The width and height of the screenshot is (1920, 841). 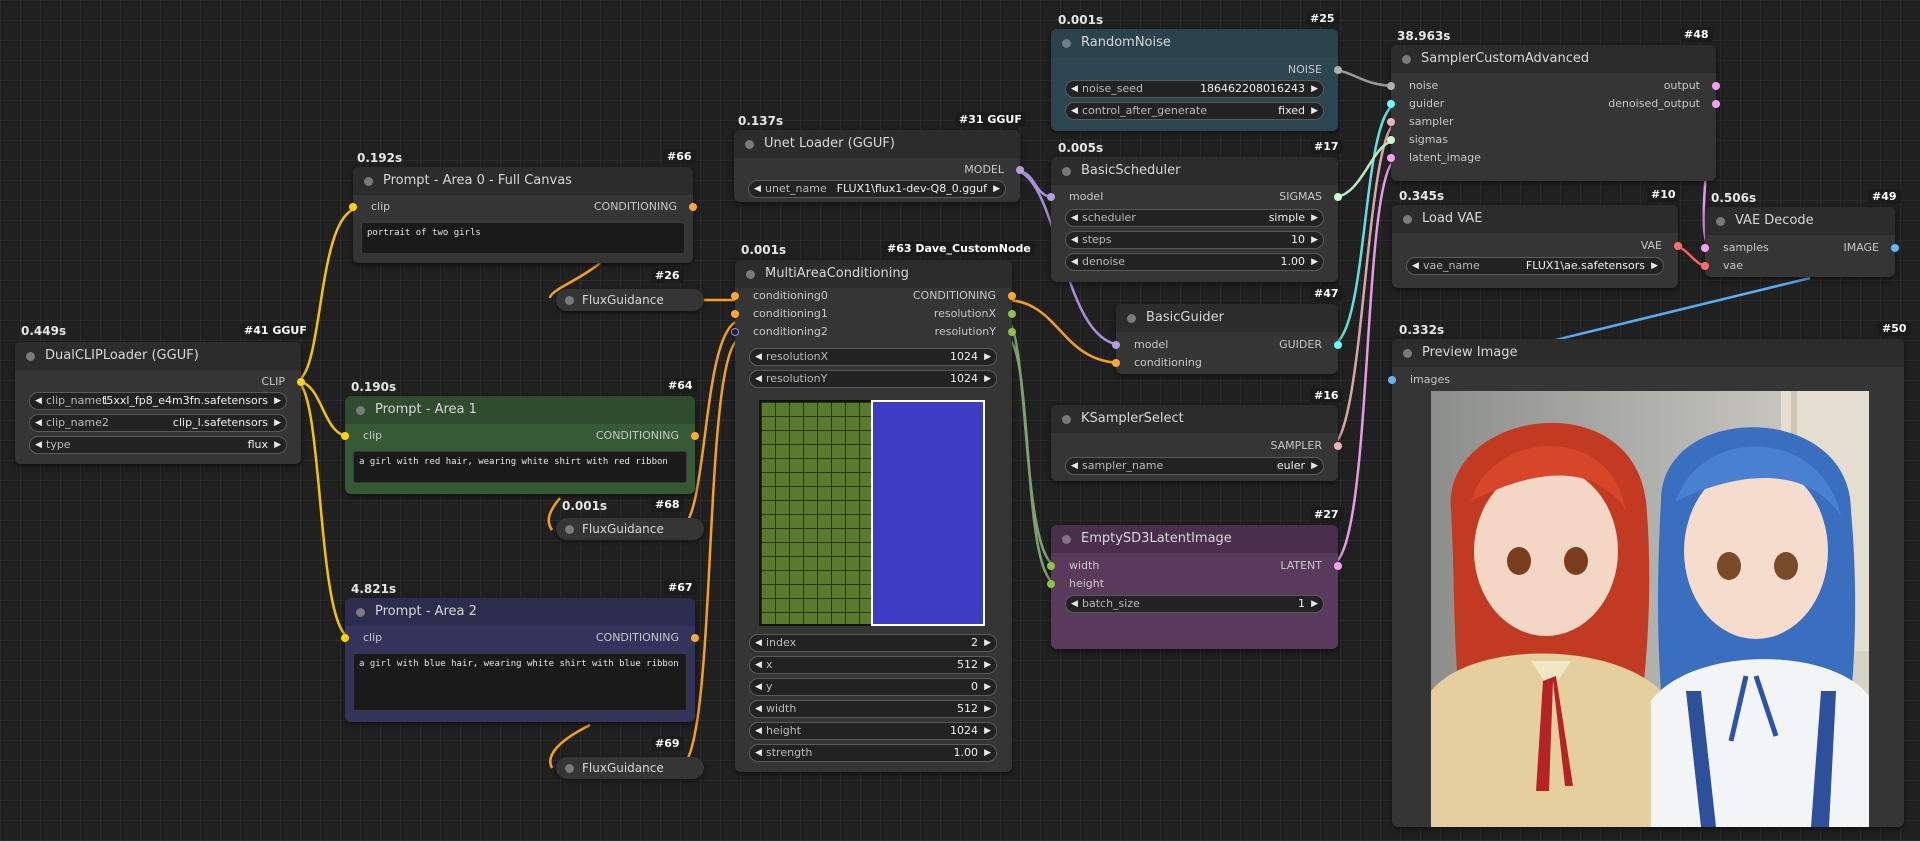 What do you see at coordinates (1194, 171) in the screenshot?
I see `node-title: BasicScheduler` at bounding box center [1194, 171].